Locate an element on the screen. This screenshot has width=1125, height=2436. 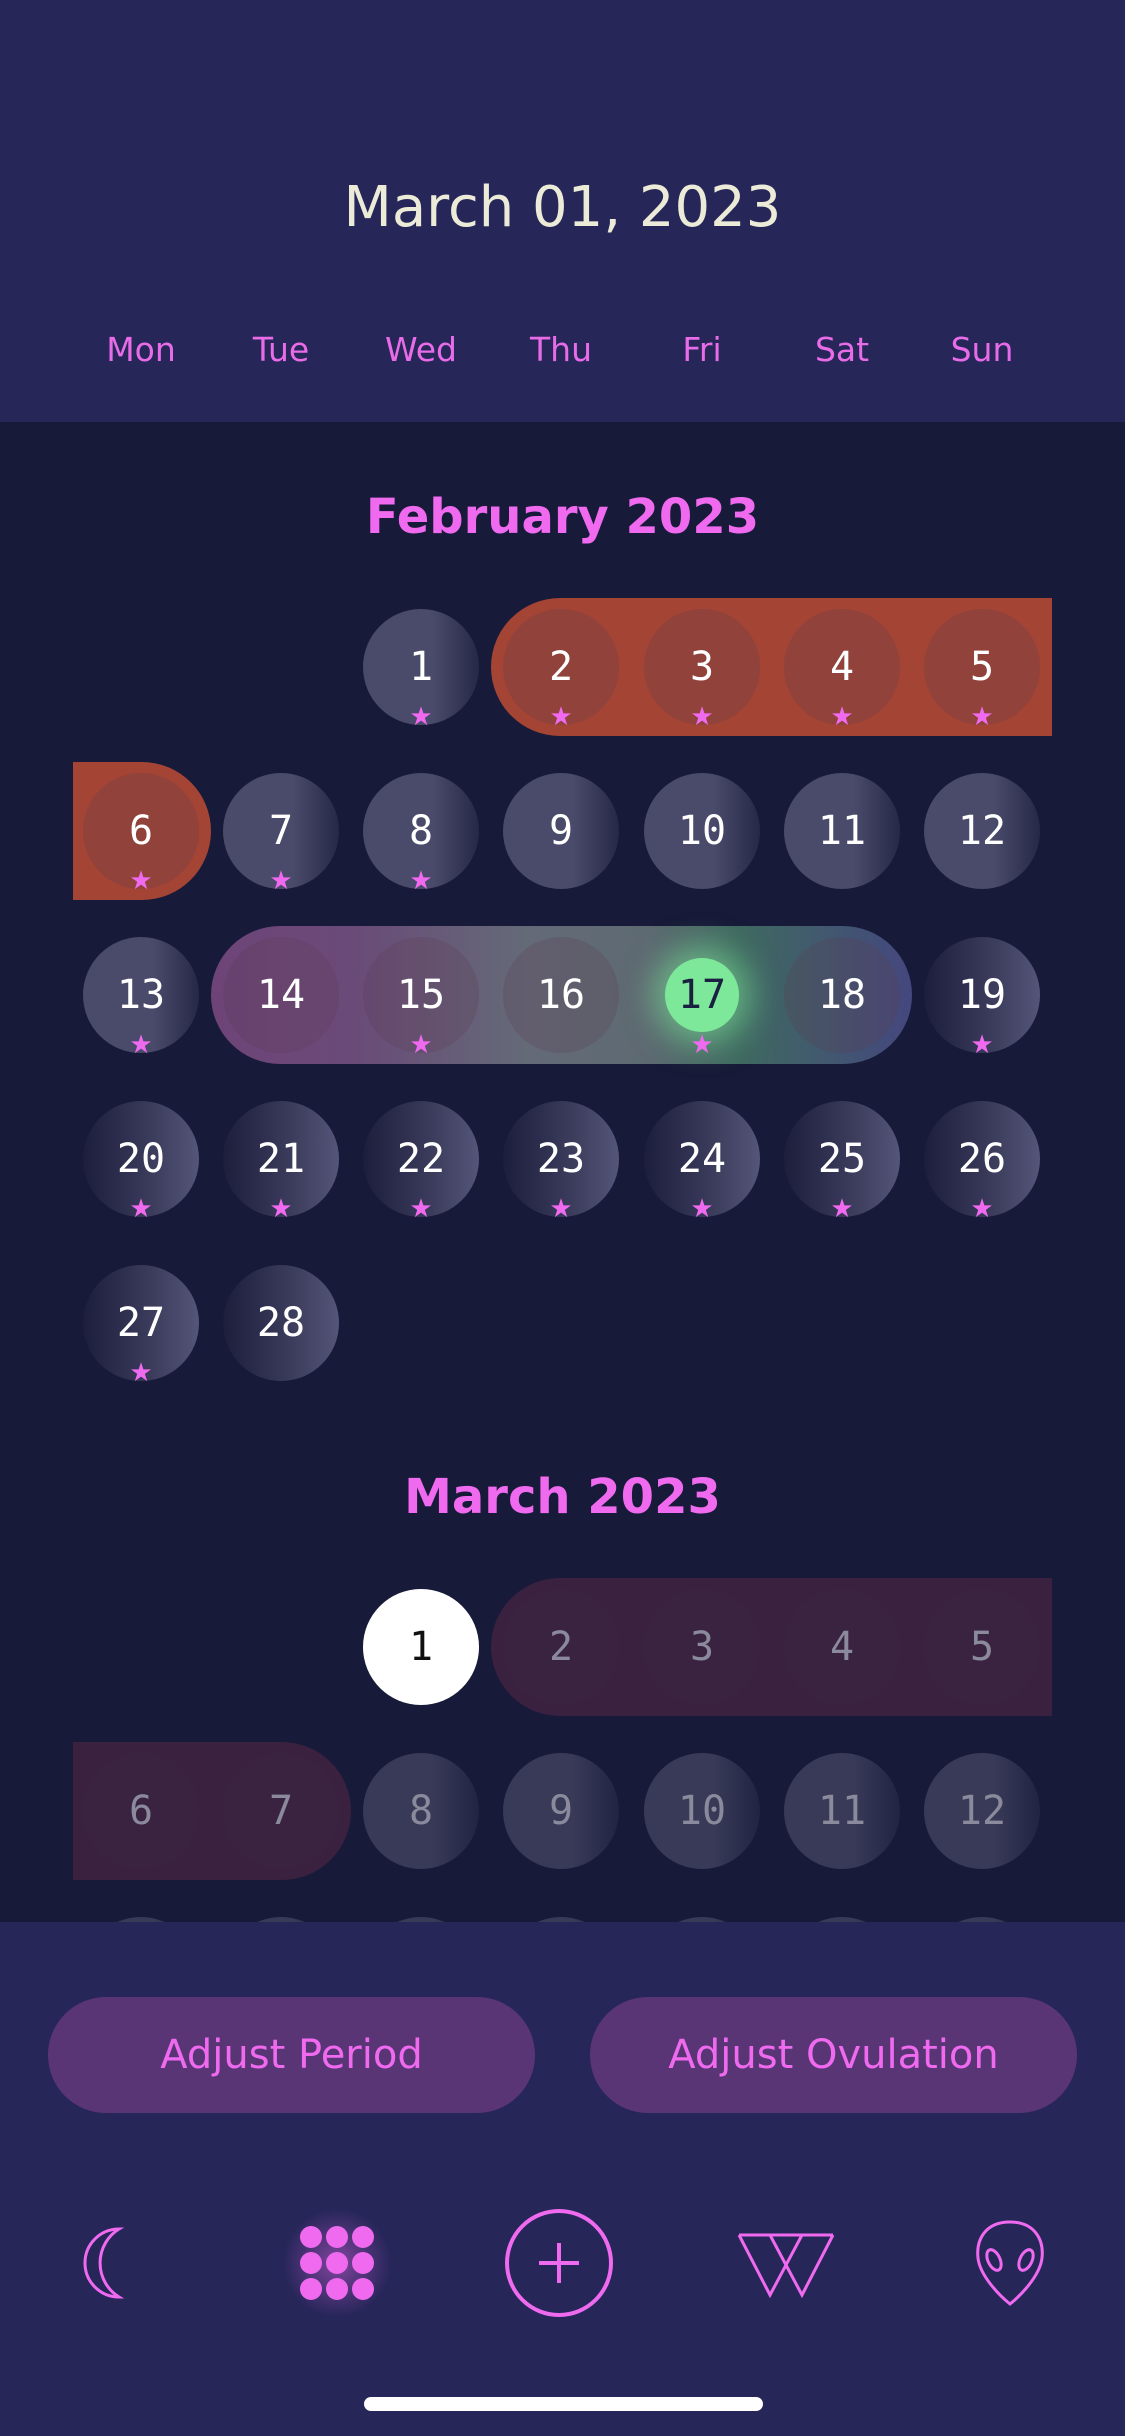
weekday-thu: Thu is located at coordinates (561, 349).